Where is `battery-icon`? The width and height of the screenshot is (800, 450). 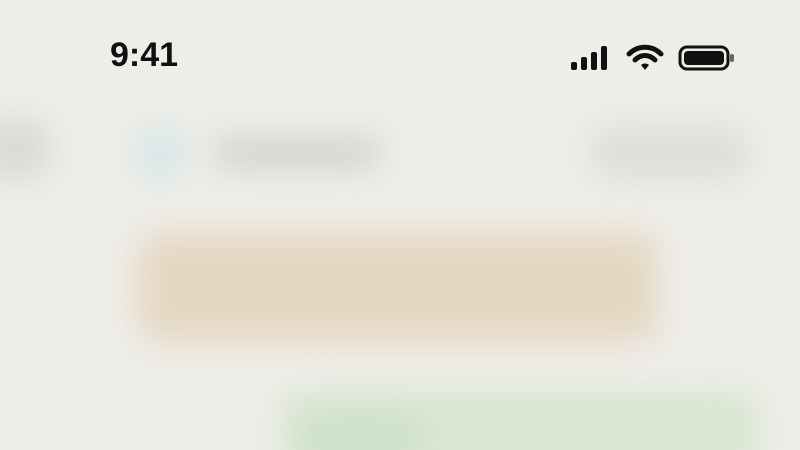
battery-icon is located at coordinates (707, 60).